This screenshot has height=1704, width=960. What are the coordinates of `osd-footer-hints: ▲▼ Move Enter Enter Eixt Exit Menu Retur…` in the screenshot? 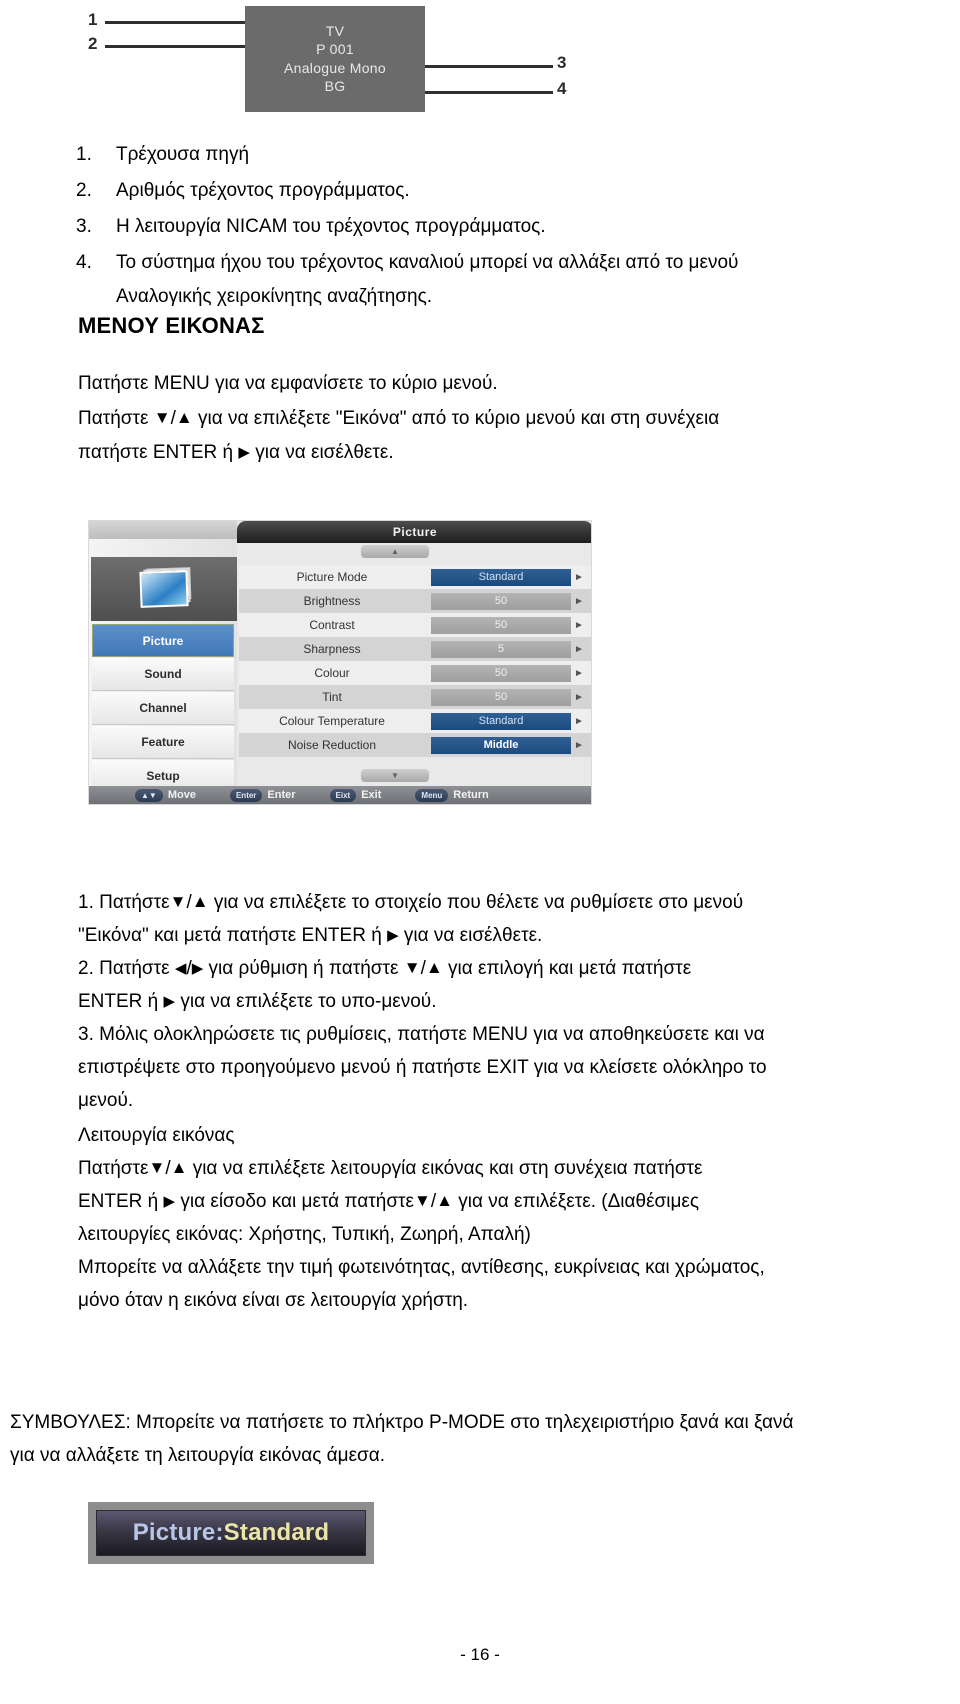 It's located at (340, 795).